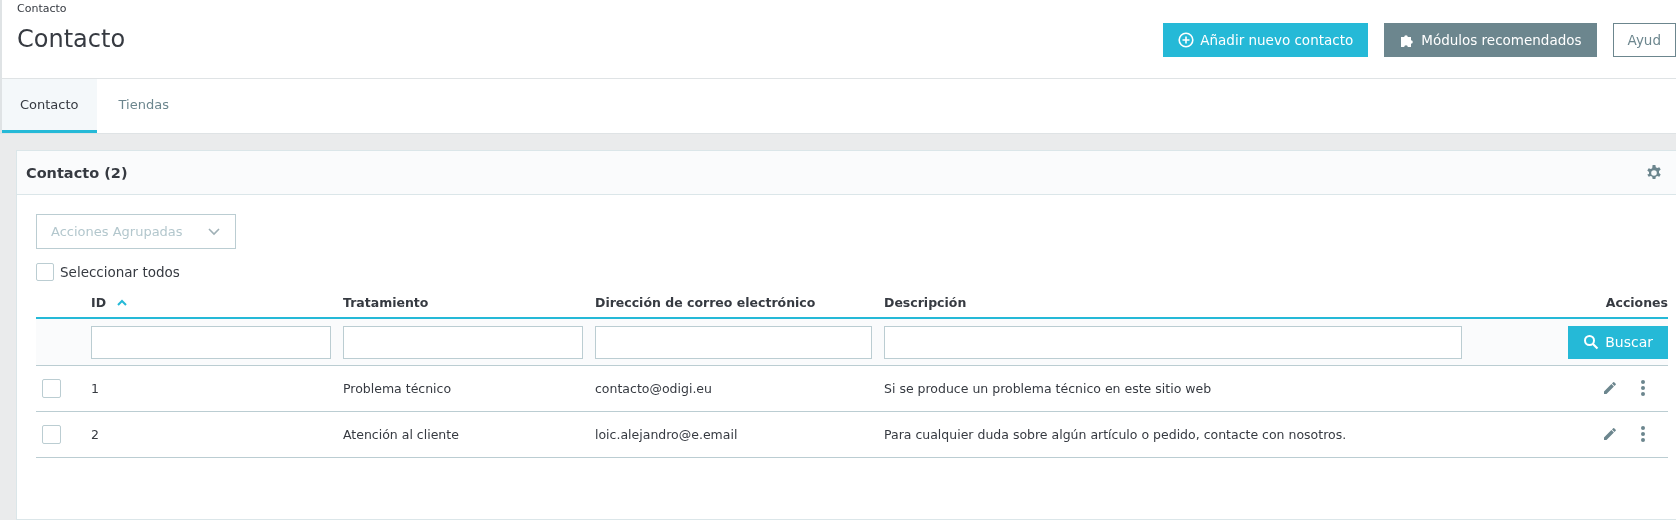 The image size is (1676, 521). Describe the element at coordinates (143, 106) in the screenshot. I see `tab: Tiendas` at that location.